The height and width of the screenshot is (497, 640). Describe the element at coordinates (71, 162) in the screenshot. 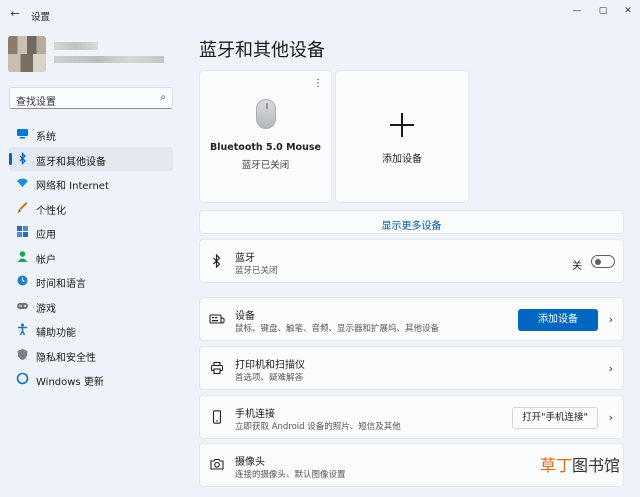

I see `sidebar-item-label: 蓝牙和其他设备` at that location.